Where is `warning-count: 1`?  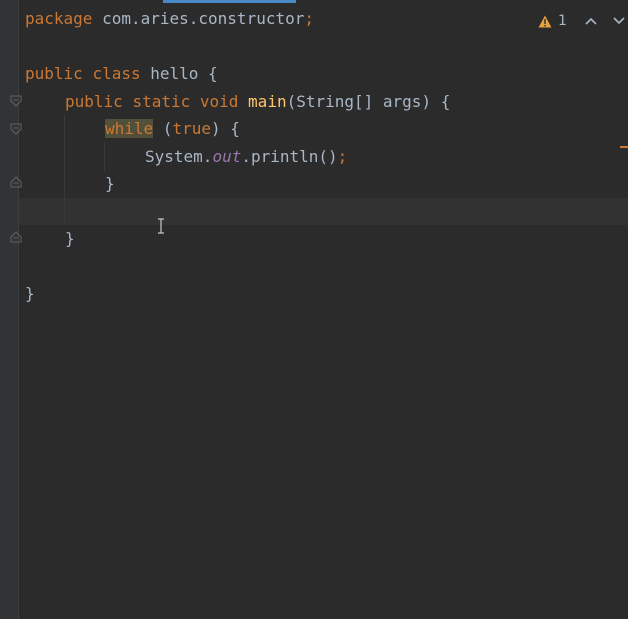
warning-count: 1 is located at coordinates (562, 21).